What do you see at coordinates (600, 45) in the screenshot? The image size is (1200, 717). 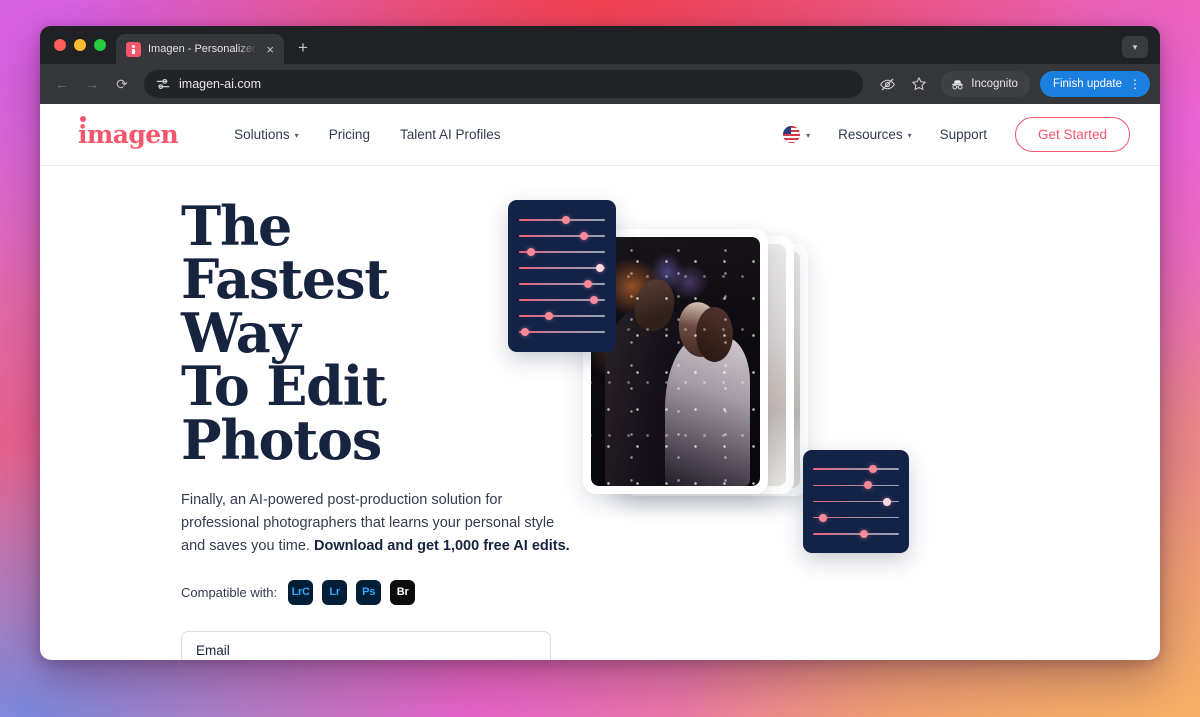 I see `browser-tab-strip: Imagen - Personalized AI Pho × + ▾` at bounding box center [600, 45].